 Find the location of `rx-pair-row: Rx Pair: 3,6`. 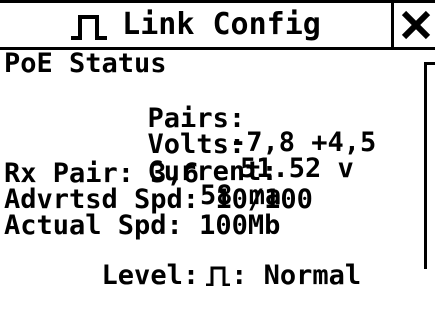

rx-pair-row: Rx Pair: 3,6 is located at coordinates (102, 173).